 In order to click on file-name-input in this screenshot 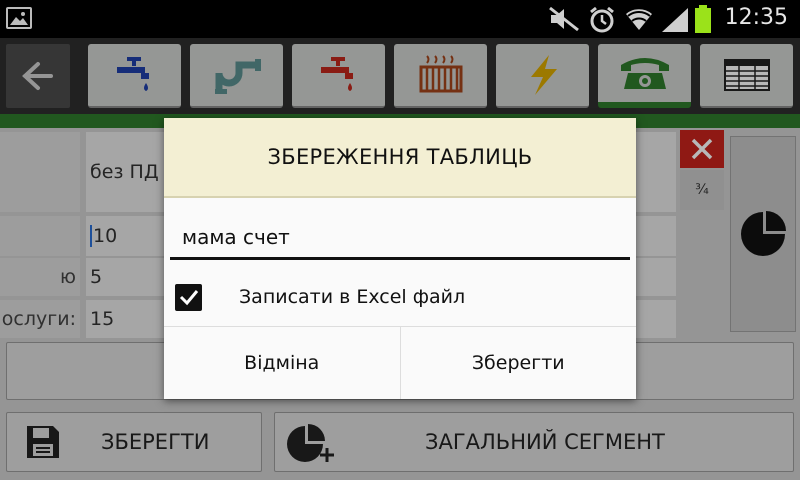, I will do `click(400, 238)`.